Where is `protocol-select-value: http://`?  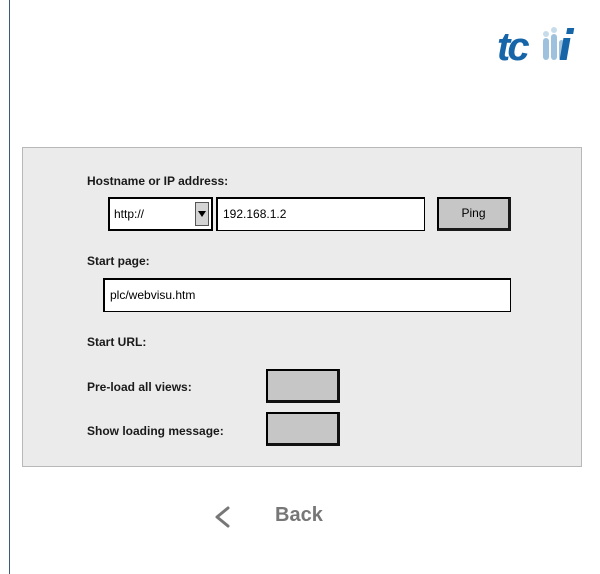
protocol-select-value: http:// is located at coordinates (129, 214).